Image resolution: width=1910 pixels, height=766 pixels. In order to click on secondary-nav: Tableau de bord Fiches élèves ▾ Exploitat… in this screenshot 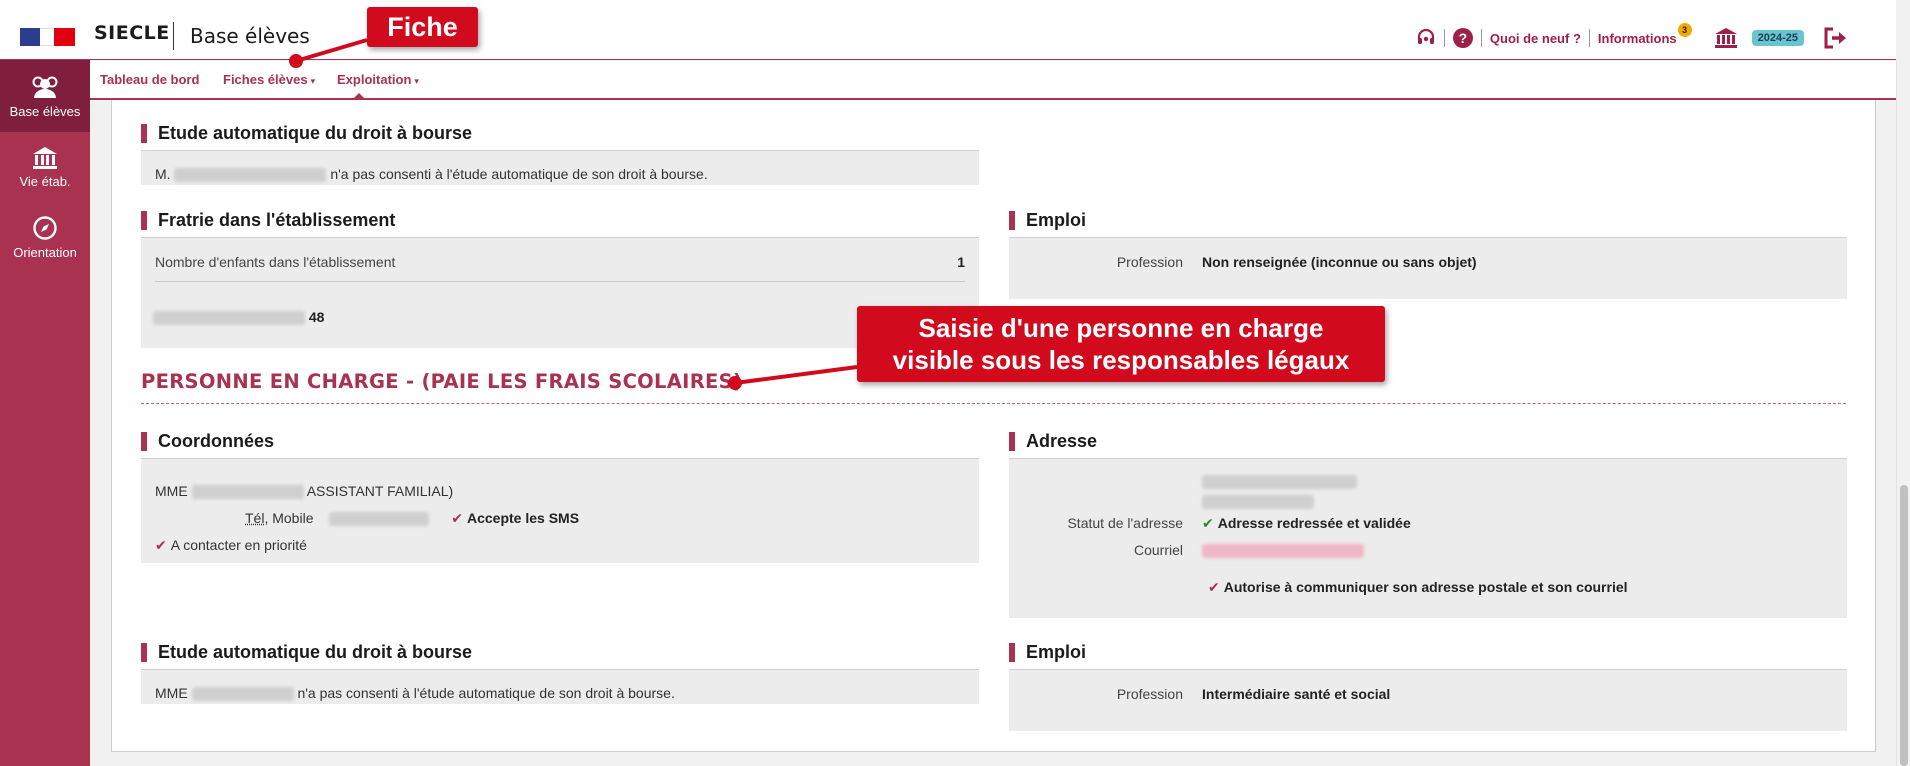, I will do `click(993, 80)`.